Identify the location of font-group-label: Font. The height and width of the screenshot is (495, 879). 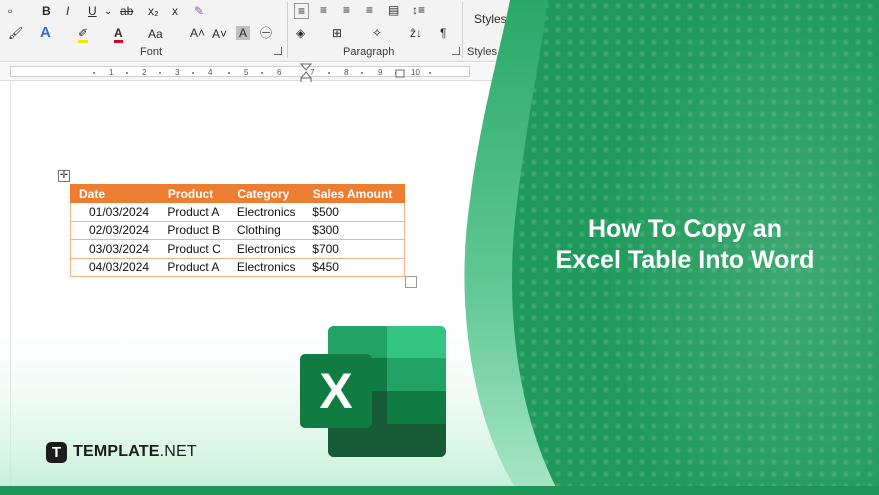
(151, 52).